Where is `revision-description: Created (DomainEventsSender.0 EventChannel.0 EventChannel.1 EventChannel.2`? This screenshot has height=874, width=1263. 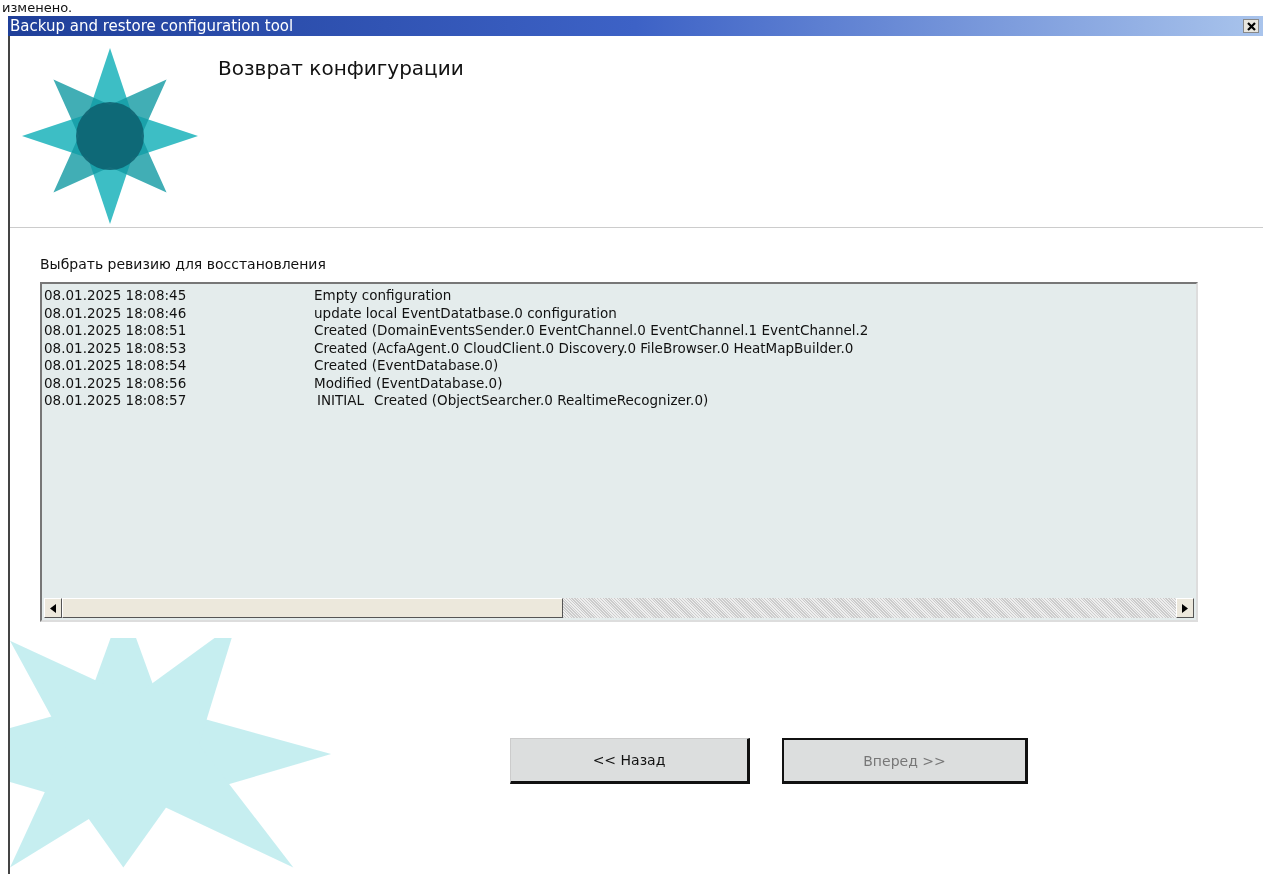 revision-description: Created (DomainEventsSender.0 EventChannel.0 EventChannel.1 EventChannel.2 is located at coordinates (591, 331).